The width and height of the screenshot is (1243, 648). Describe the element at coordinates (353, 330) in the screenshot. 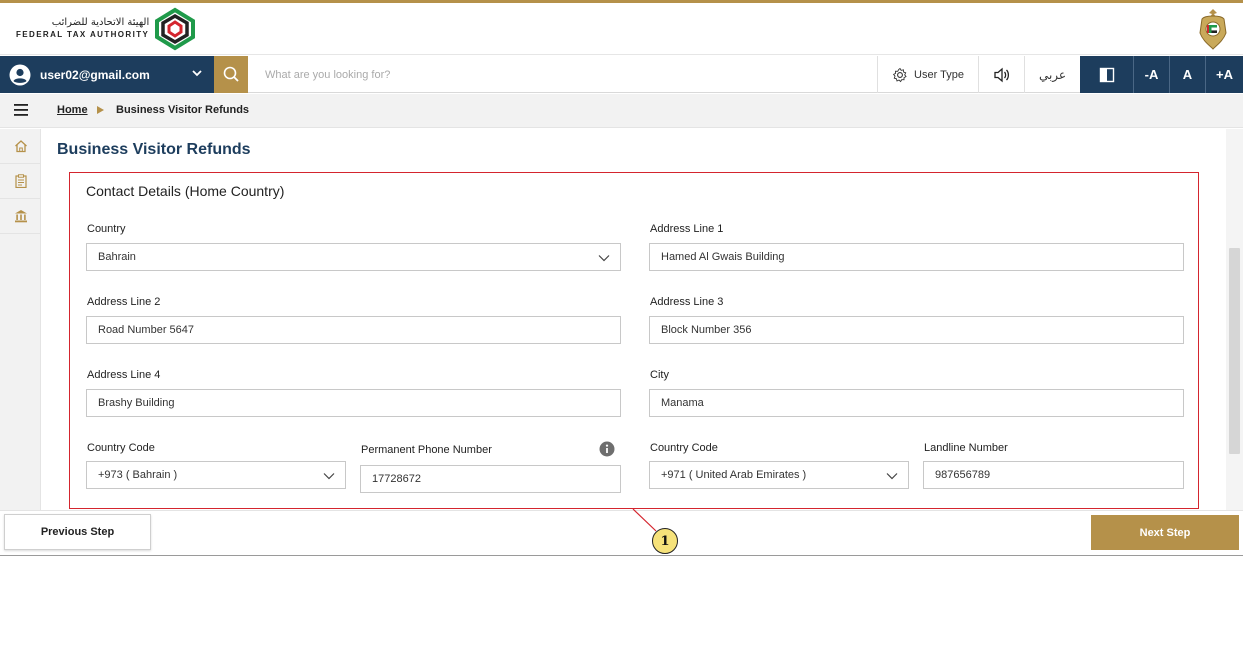

I see `address-line-2-field: Road Number 5647` at that location.